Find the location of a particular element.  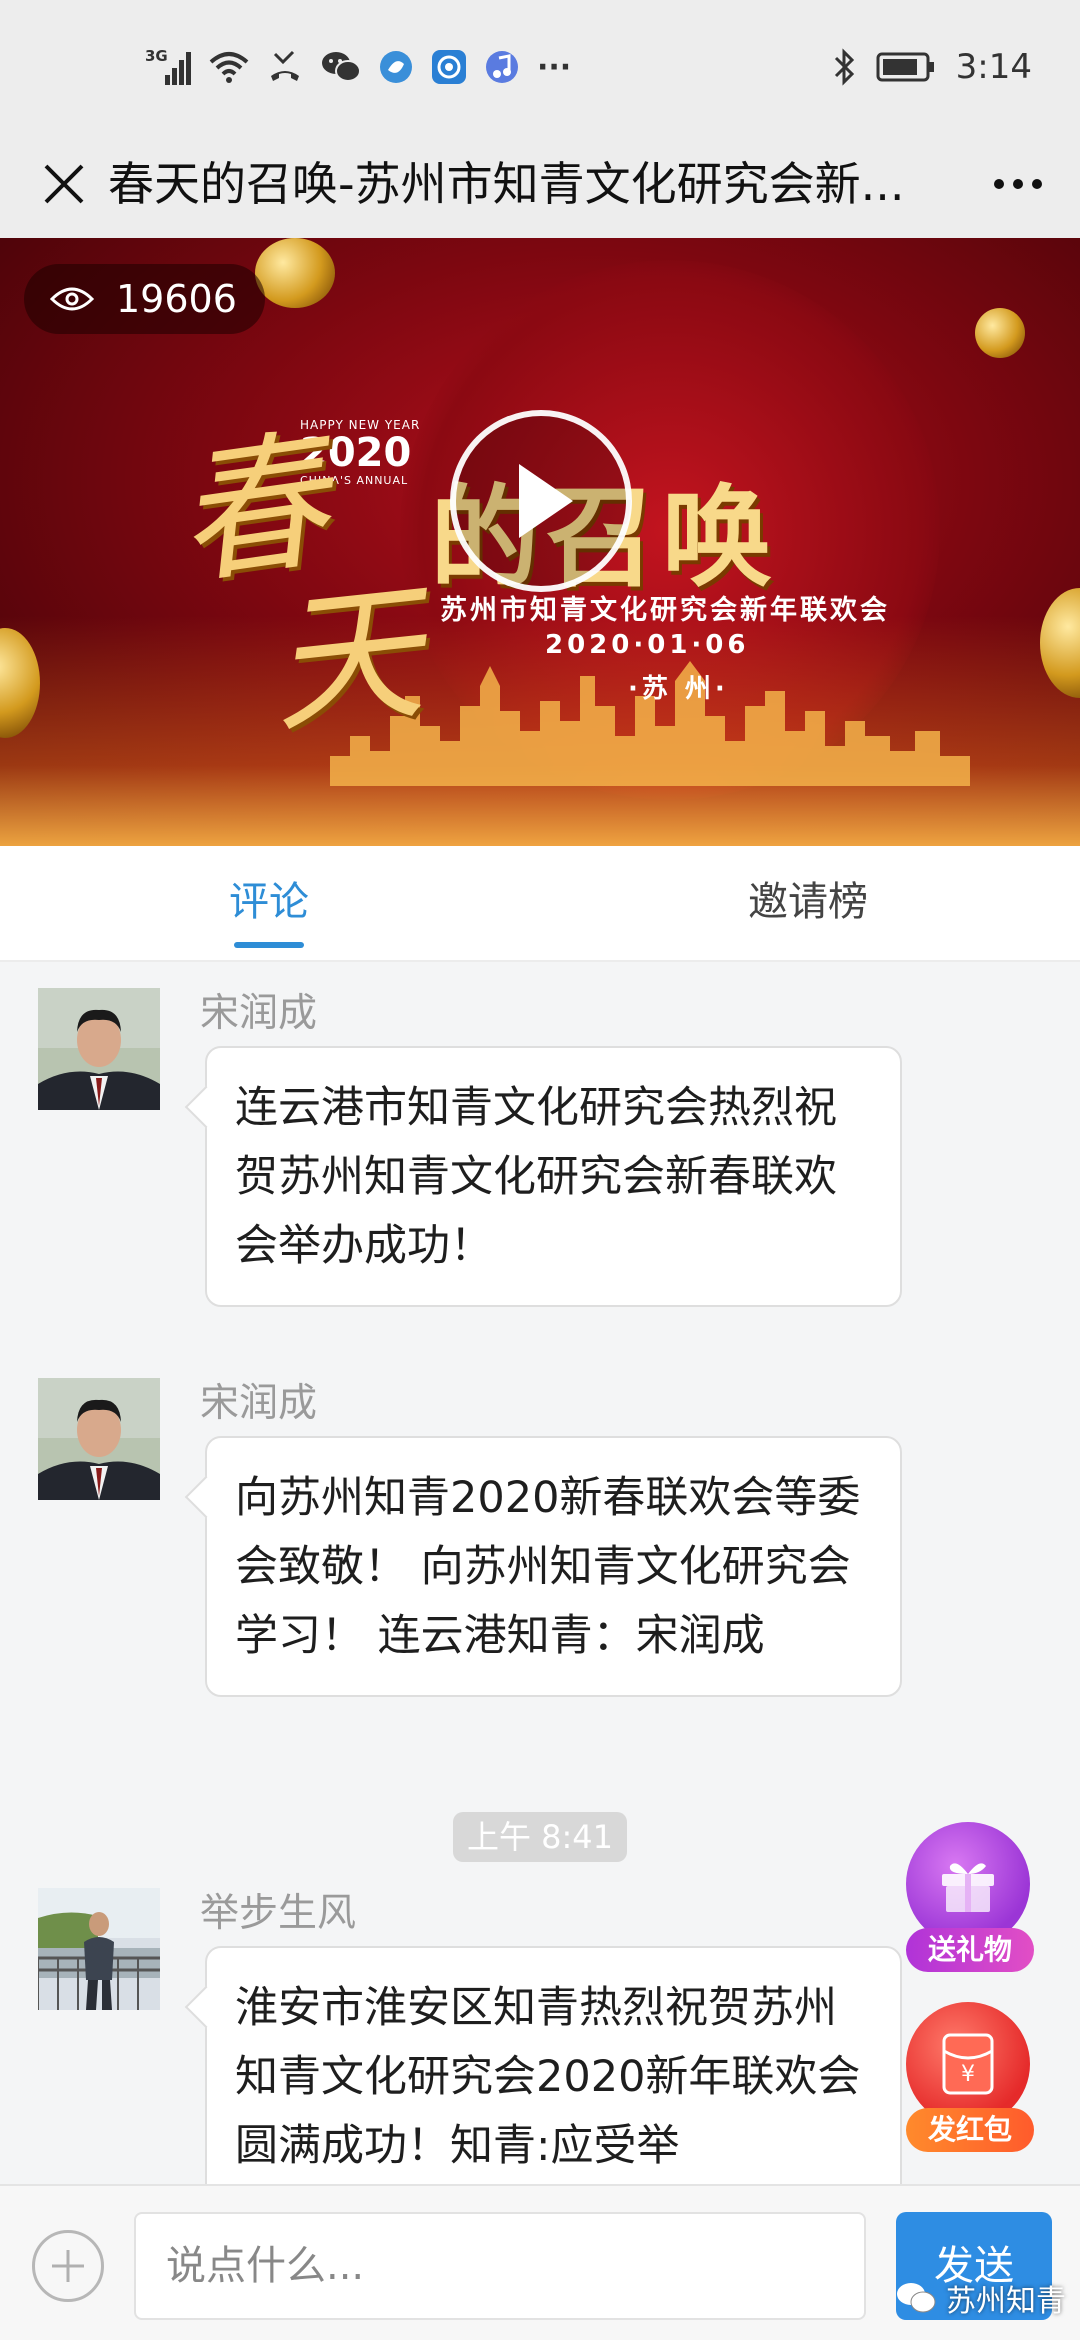

tab-invite-ranking: 邀请榜 is located at coordinates (808, 904).